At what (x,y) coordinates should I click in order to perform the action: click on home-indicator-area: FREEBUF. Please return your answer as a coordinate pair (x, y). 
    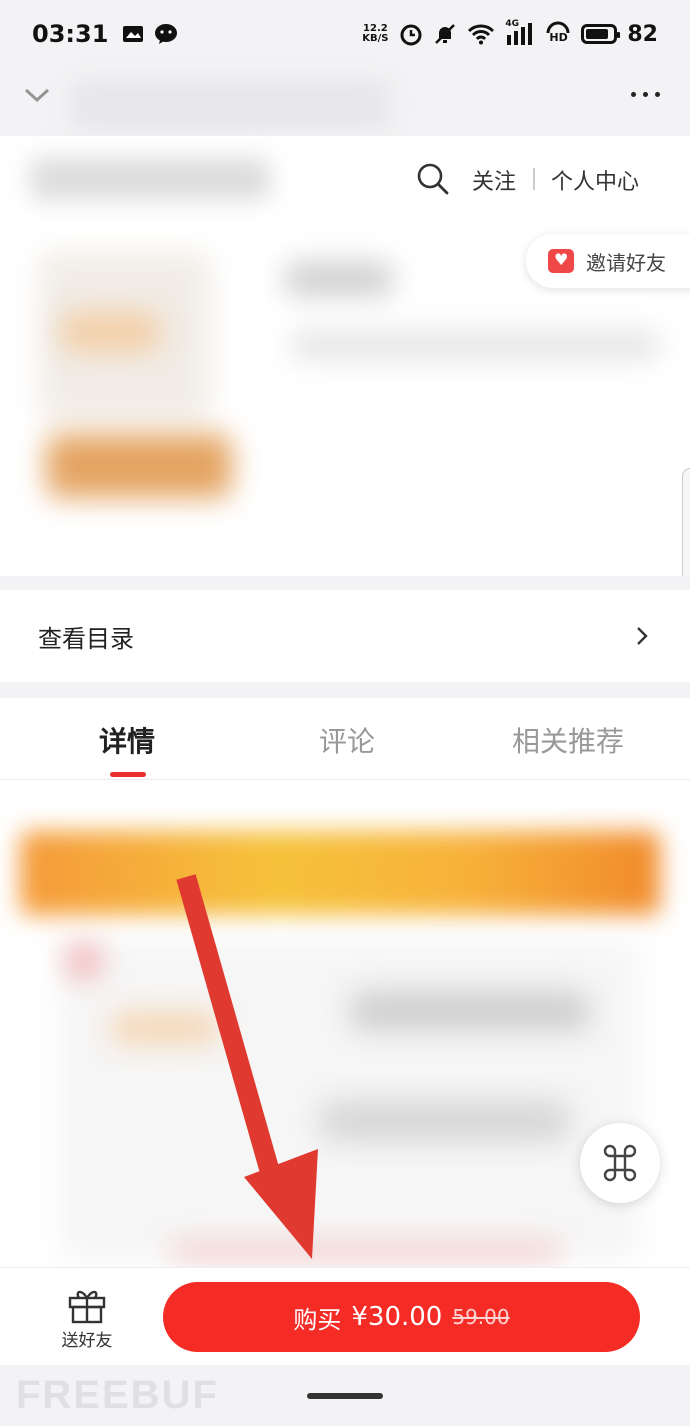
    Looking at the image, I should click on (345, 1395).